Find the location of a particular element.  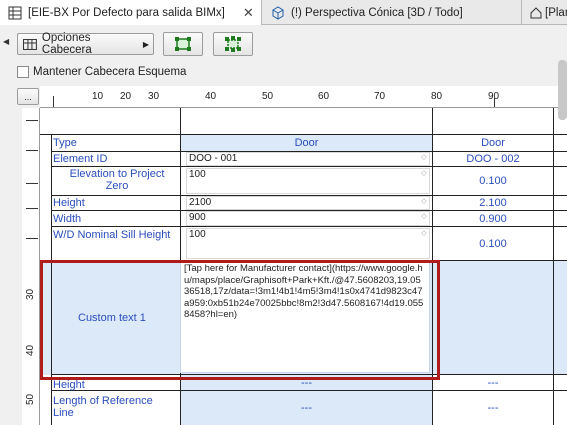

header-options-label: Opciones Cabecera is located at coordinates (66, 44).